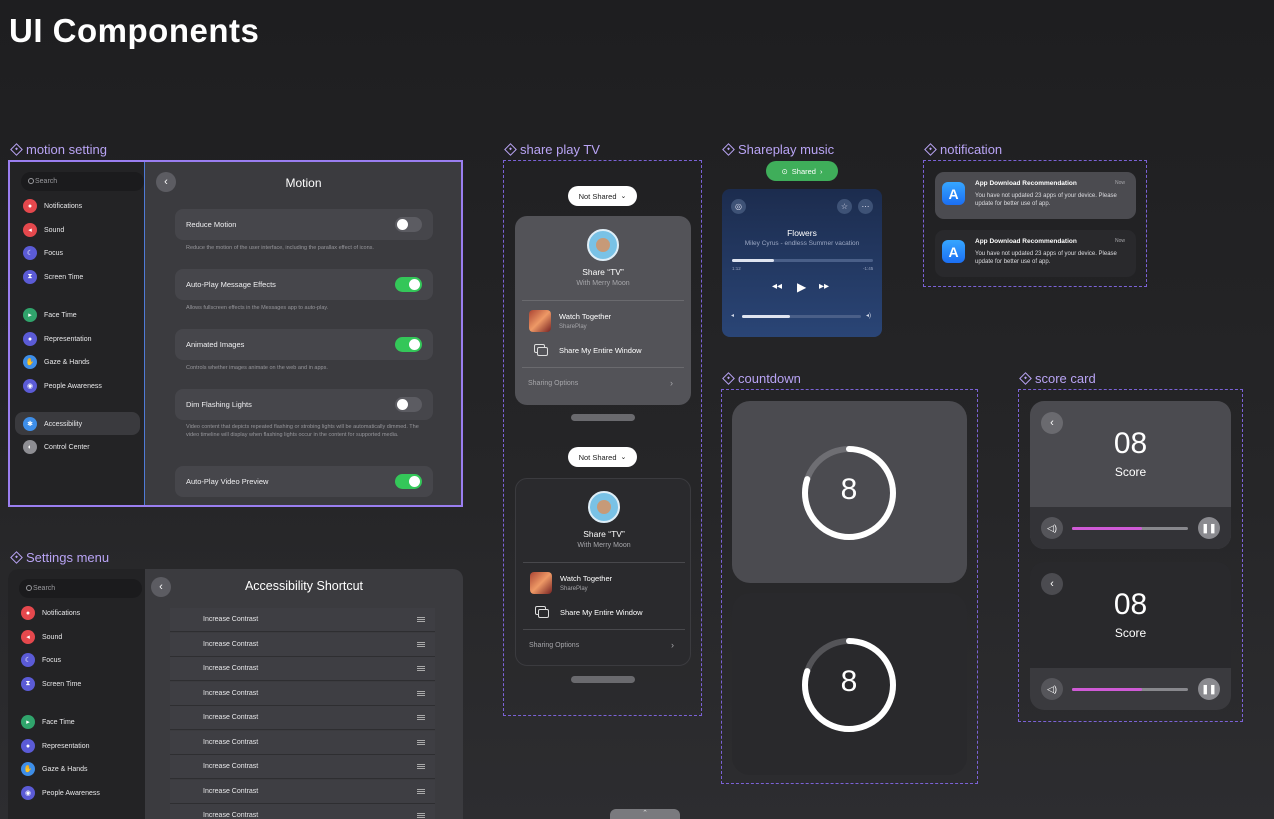  I want to click on dim-flashing-lights-toggle, so click(408, 404).